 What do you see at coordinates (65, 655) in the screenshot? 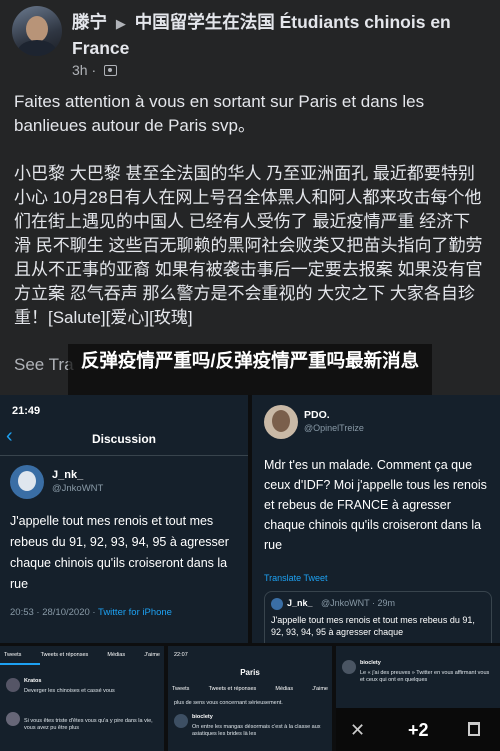
I see `tab-replies: Tweets et réponses` at bounding box center [65, 655].